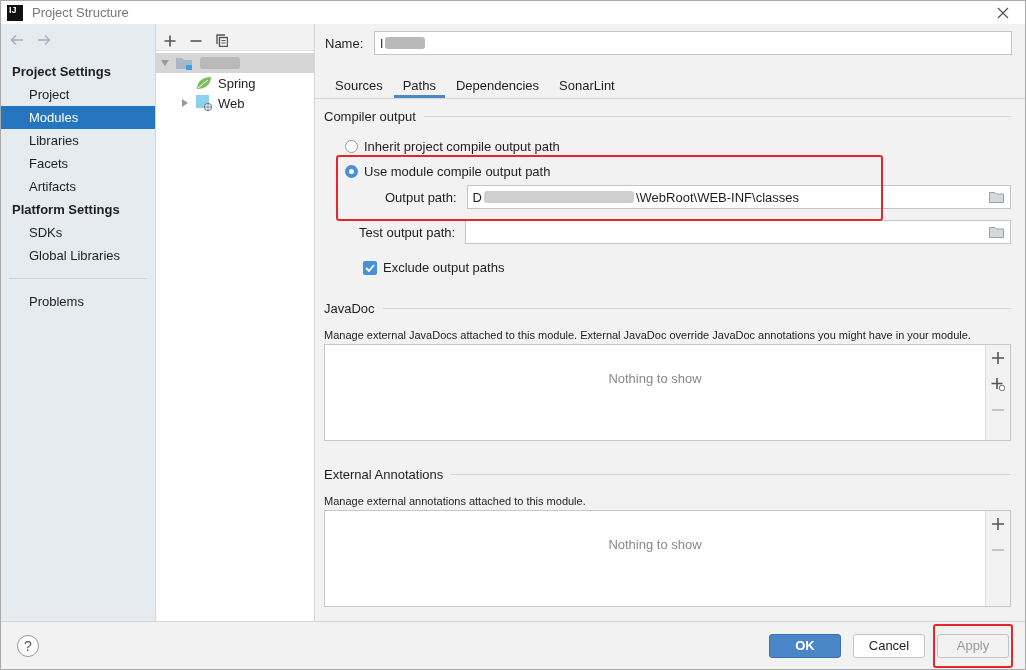  I want to click on field-label: Test output path:, so click(407, 232).